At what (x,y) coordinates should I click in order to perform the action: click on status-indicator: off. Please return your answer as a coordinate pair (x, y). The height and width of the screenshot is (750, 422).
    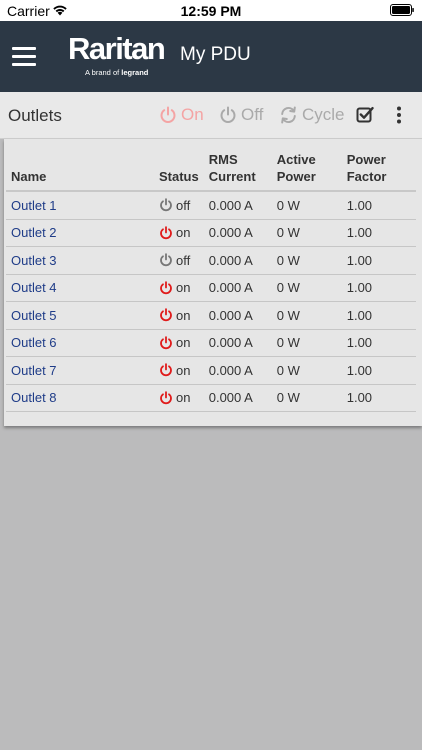
    Looking at the image, I should click on (179, 205).